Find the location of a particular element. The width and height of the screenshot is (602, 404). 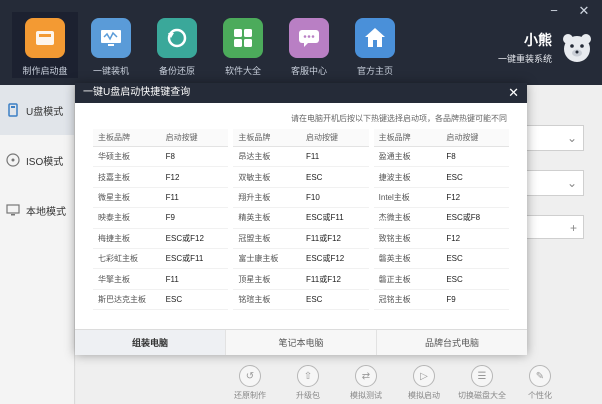

simulate-boot-button: ▷ 模拟启动 is located at coordinates (424, 383).